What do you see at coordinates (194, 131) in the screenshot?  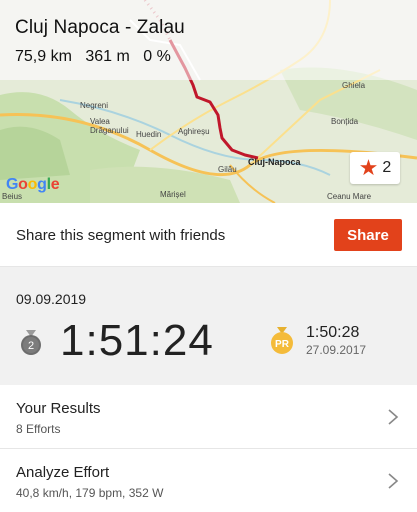 I see `map-label: Aghireșu` at bounding box center [194, 131].